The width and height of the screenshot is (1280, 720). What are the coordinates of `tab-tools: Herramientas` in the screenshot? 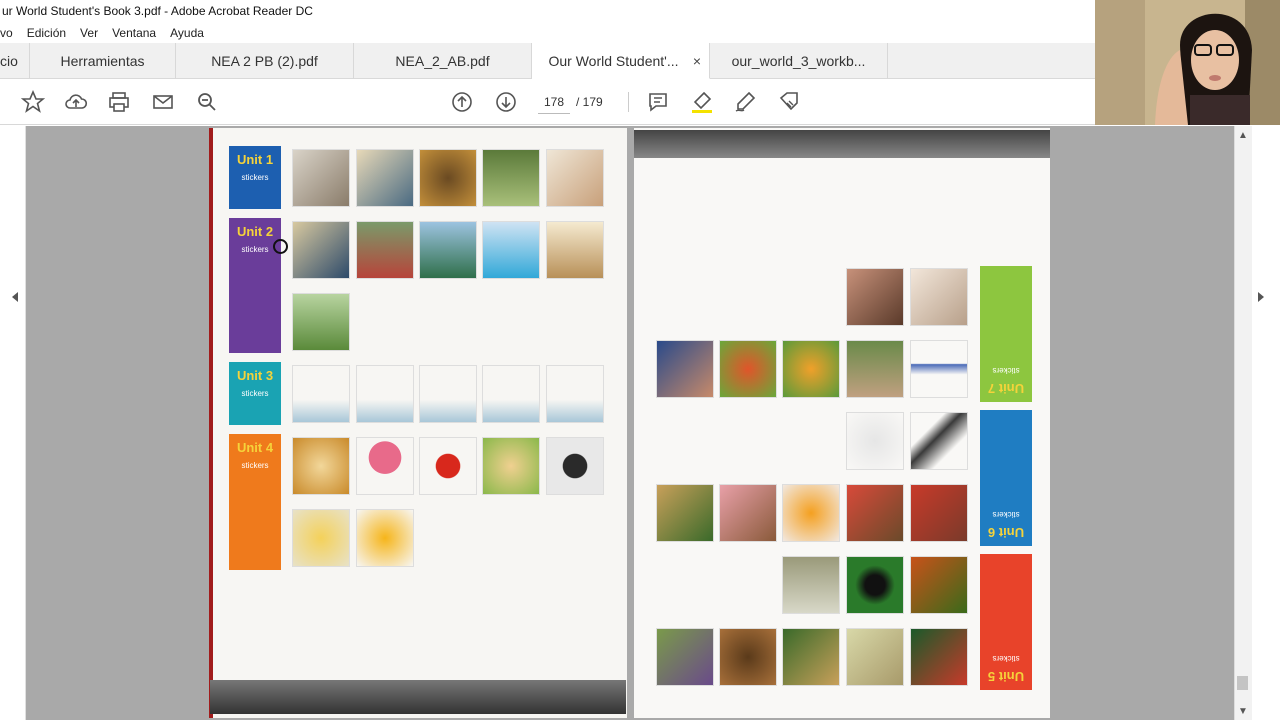 It's located at (103, 61).